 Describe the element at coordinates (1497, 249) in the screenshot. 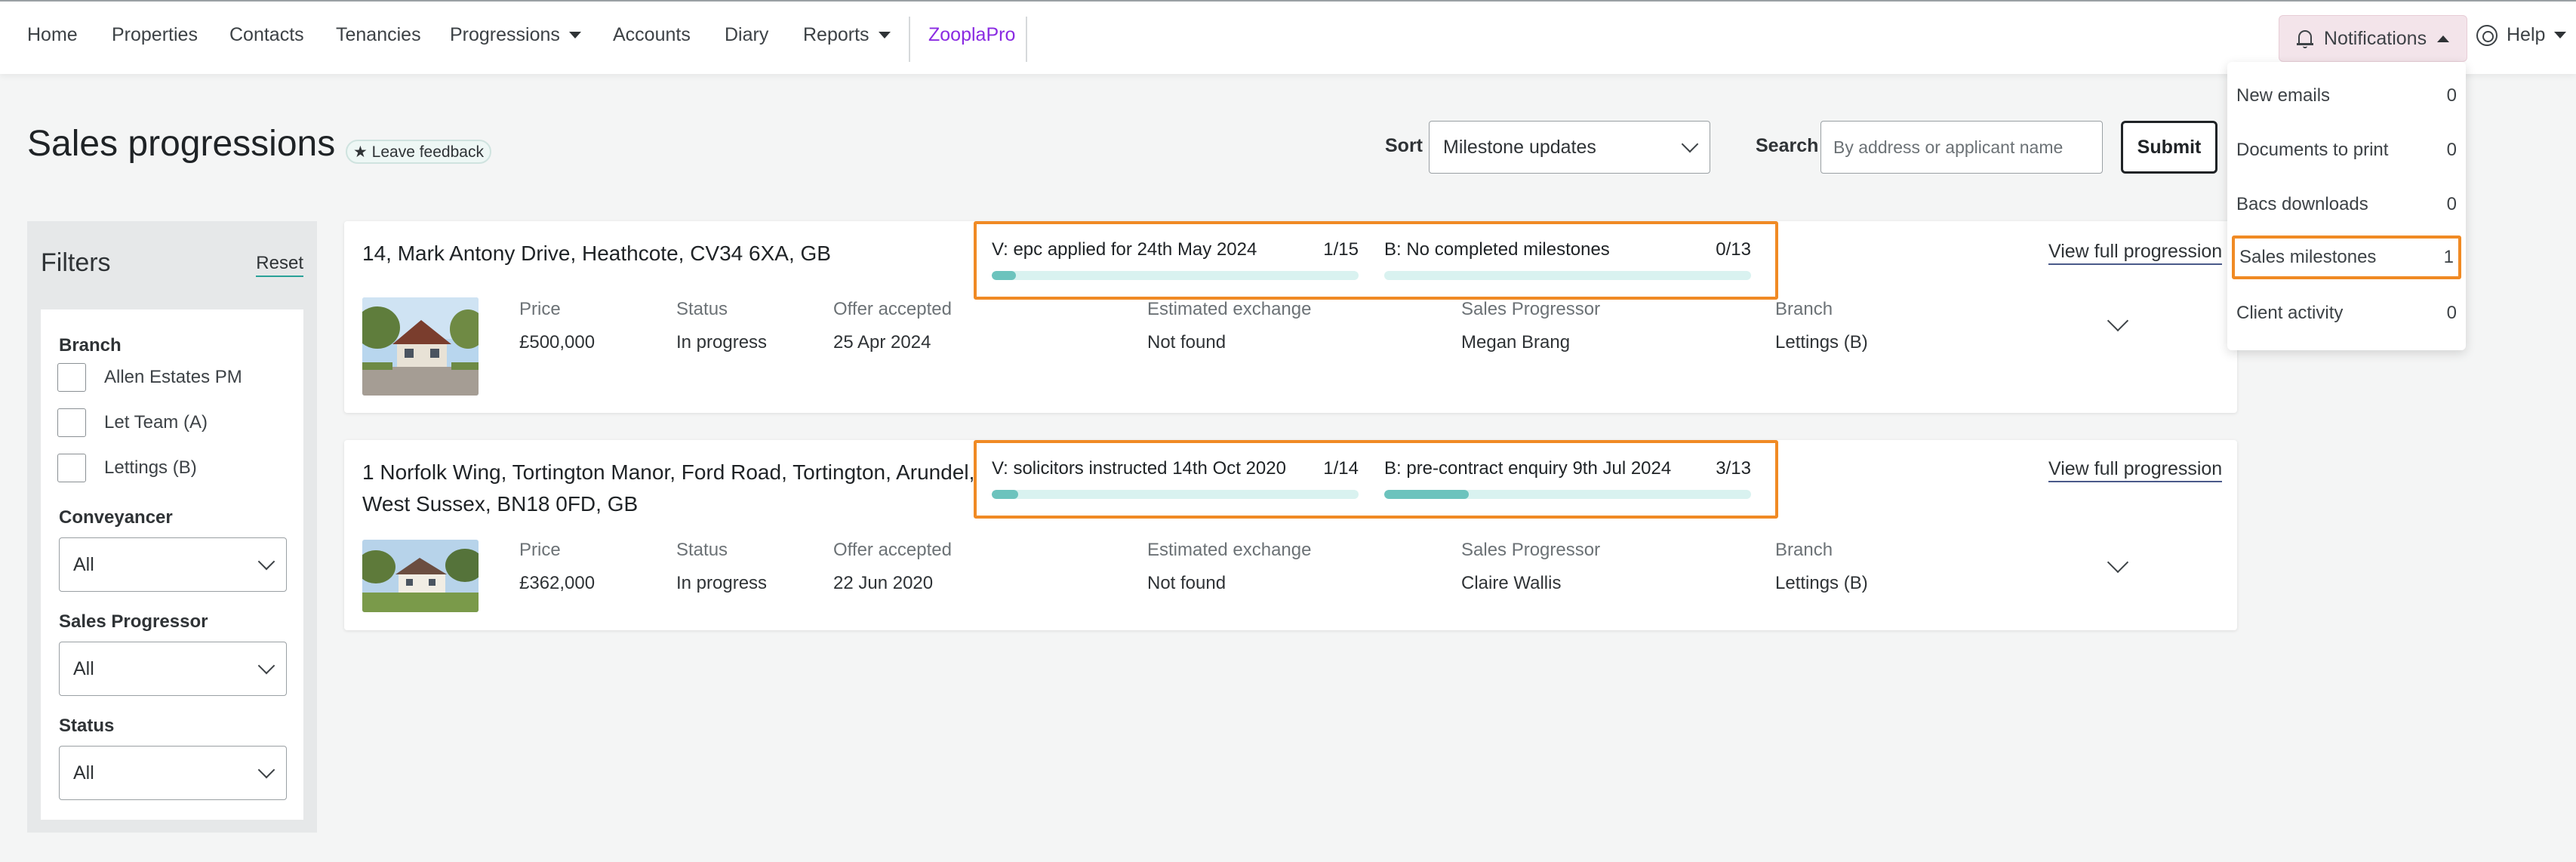

I see `buyer-milestone-text: B: No completed milestones` at that location.